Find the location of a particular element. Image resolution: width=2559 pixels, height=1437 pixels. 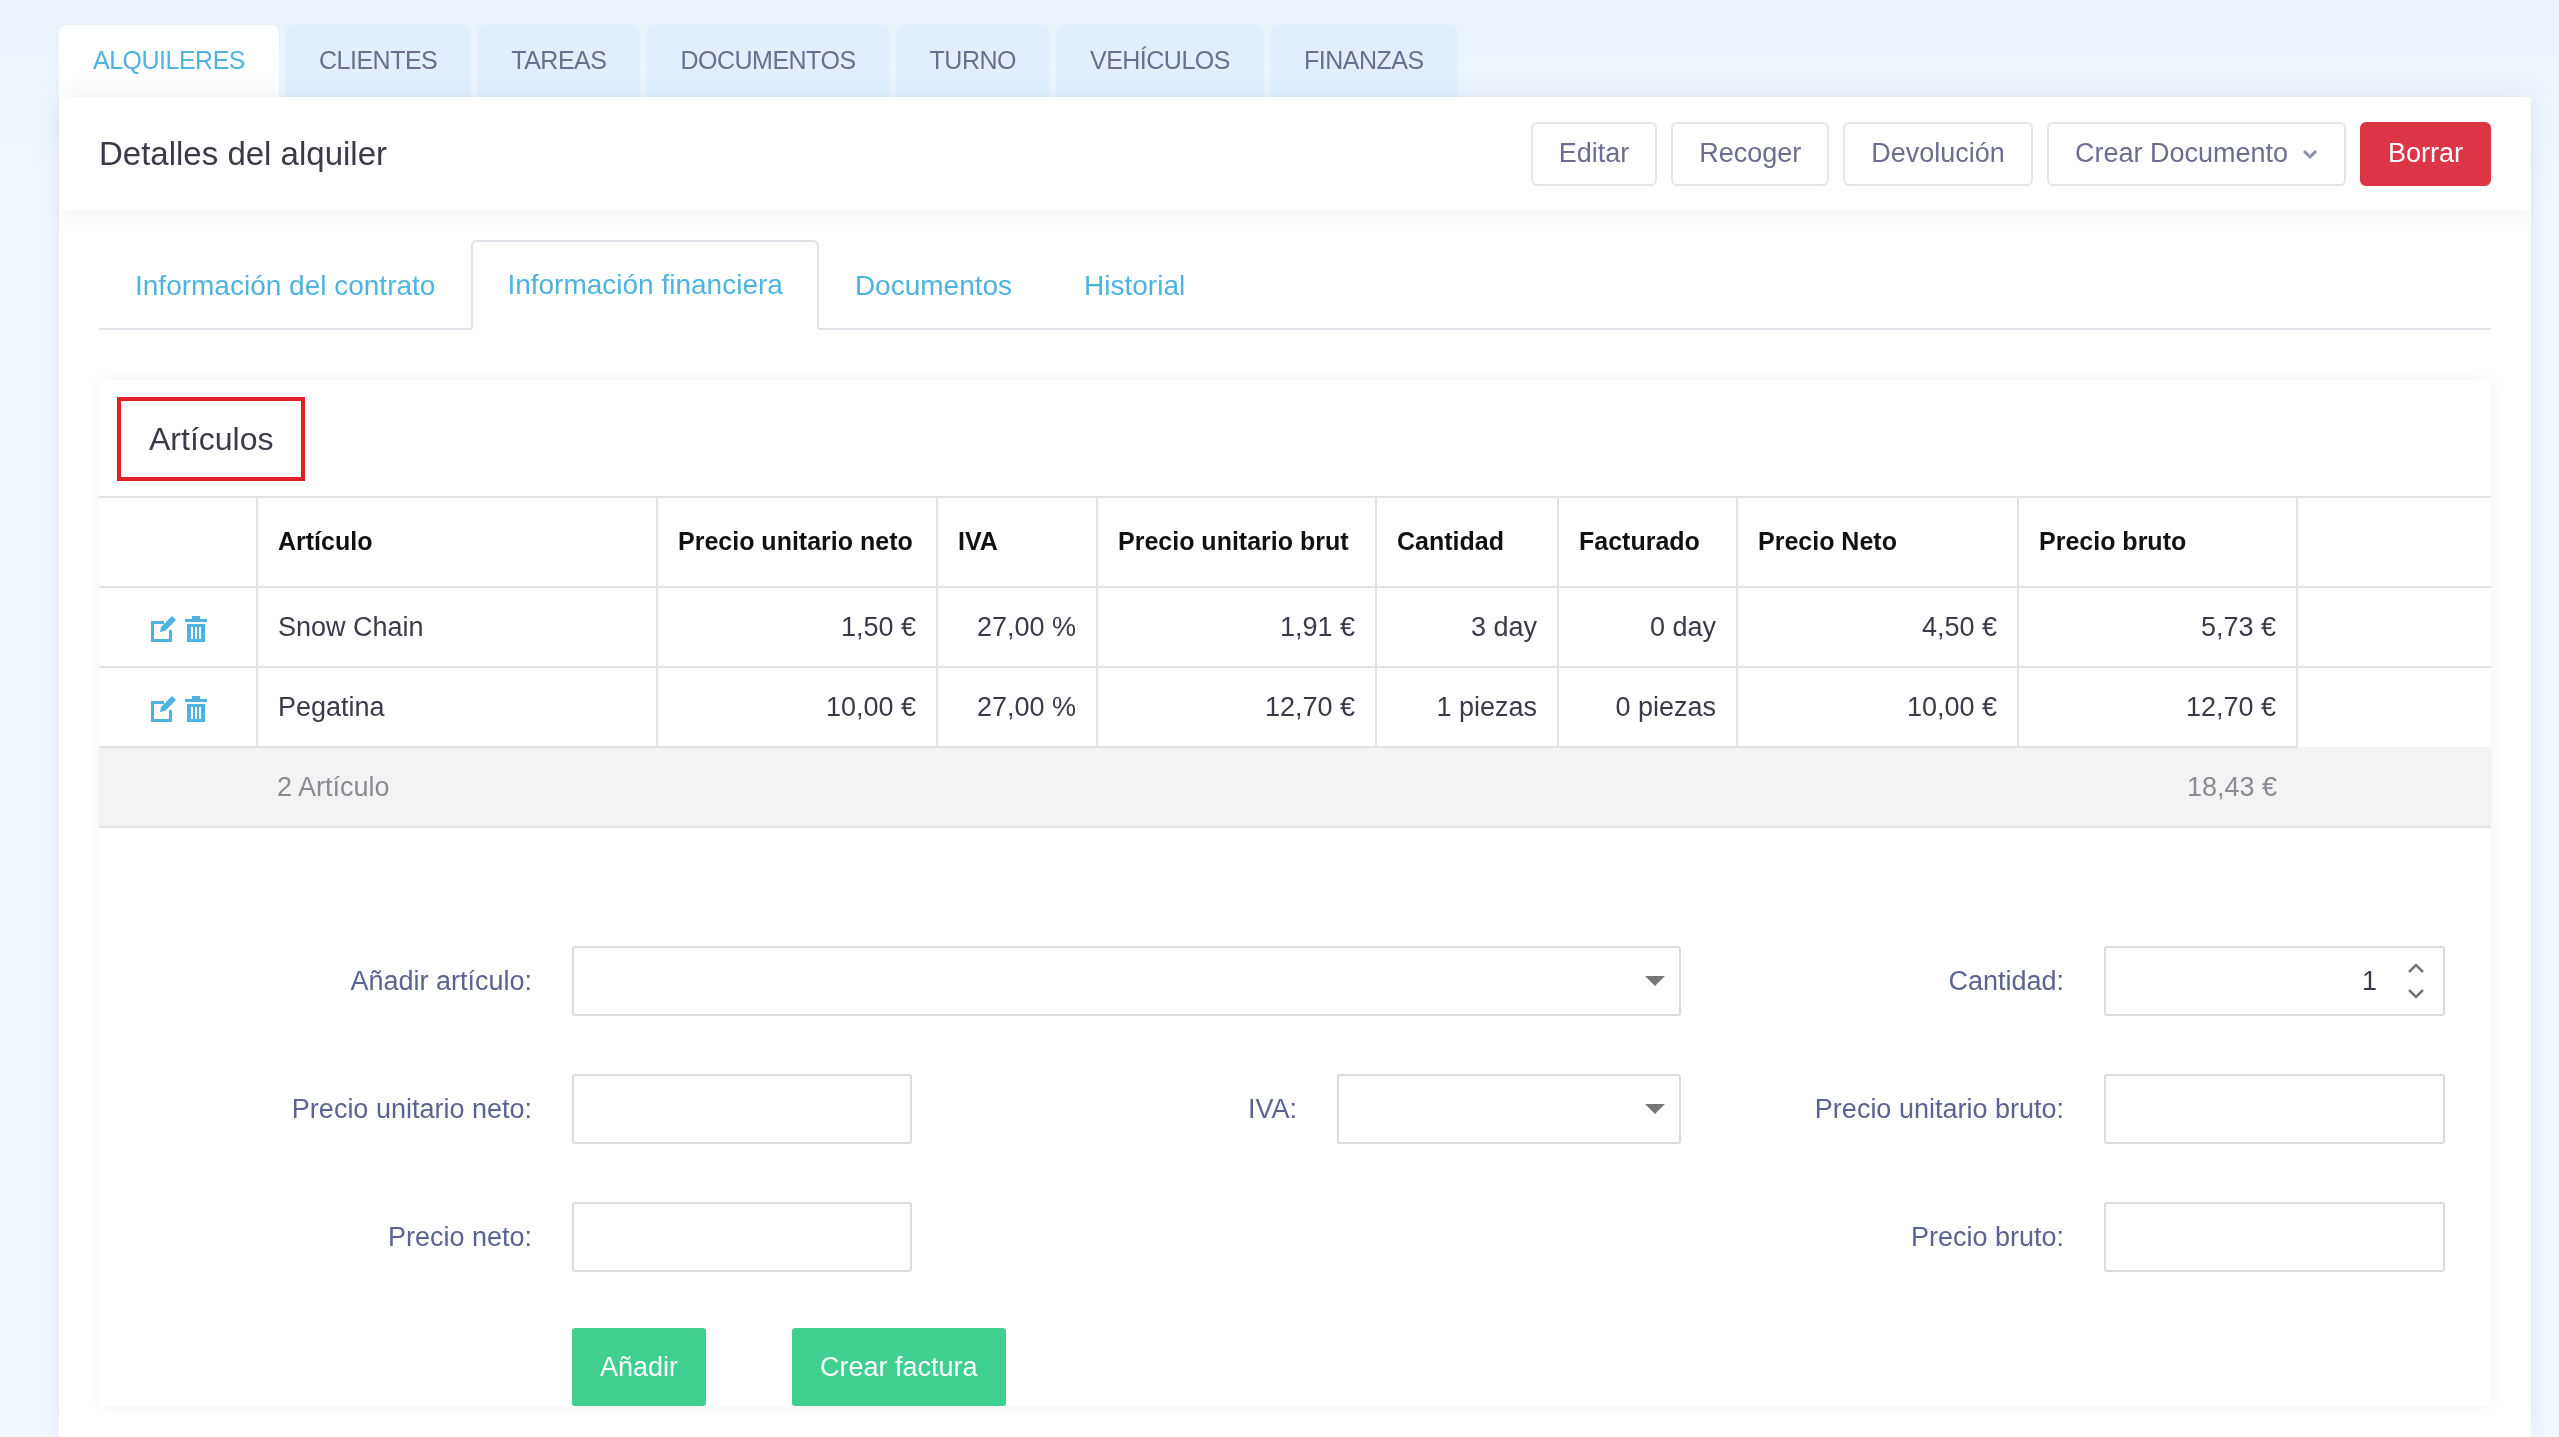

column-header: IVA is located at coordinates (1017, 542).